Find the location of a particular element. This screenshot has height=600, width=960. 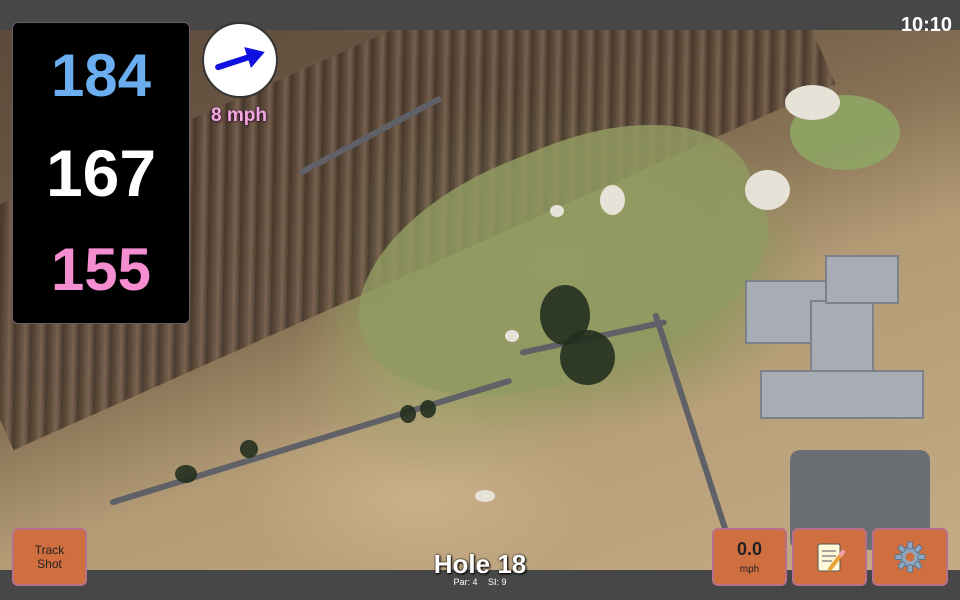

speed-unit: mph is located at coordinates (749, 569).